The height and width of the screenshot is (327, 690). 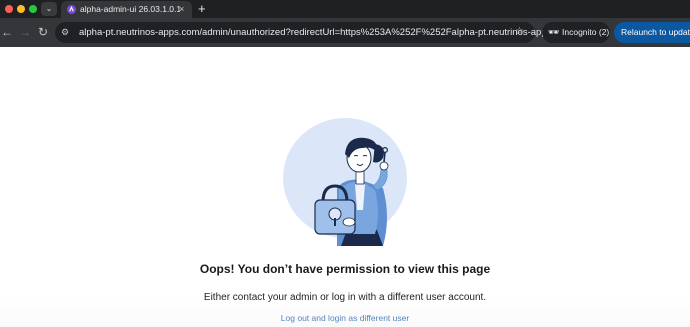 I want to click on window-close-button, so click(x=9, y=9).